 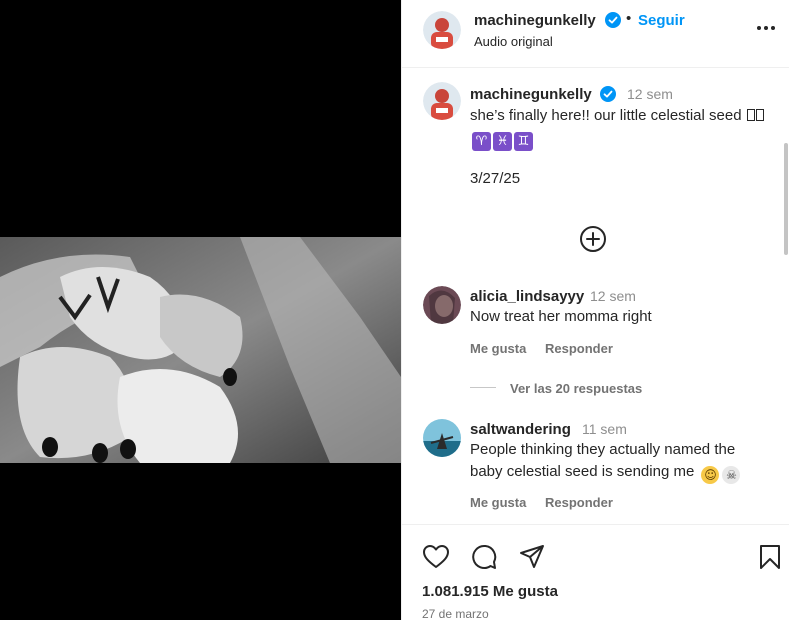 What do you see at coordinates (650, 94) in the screenshot?
I see `caption-time: 12 sem` at bounding box center [650, 94].